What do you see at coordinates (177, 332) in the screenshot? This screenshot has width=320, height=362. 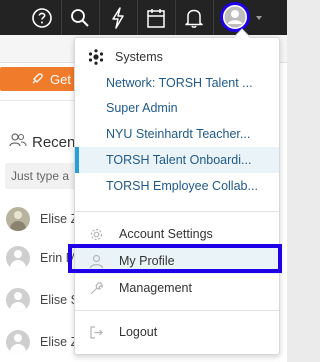 I see `logout-item: Logout` at bounding box center [177, 332].